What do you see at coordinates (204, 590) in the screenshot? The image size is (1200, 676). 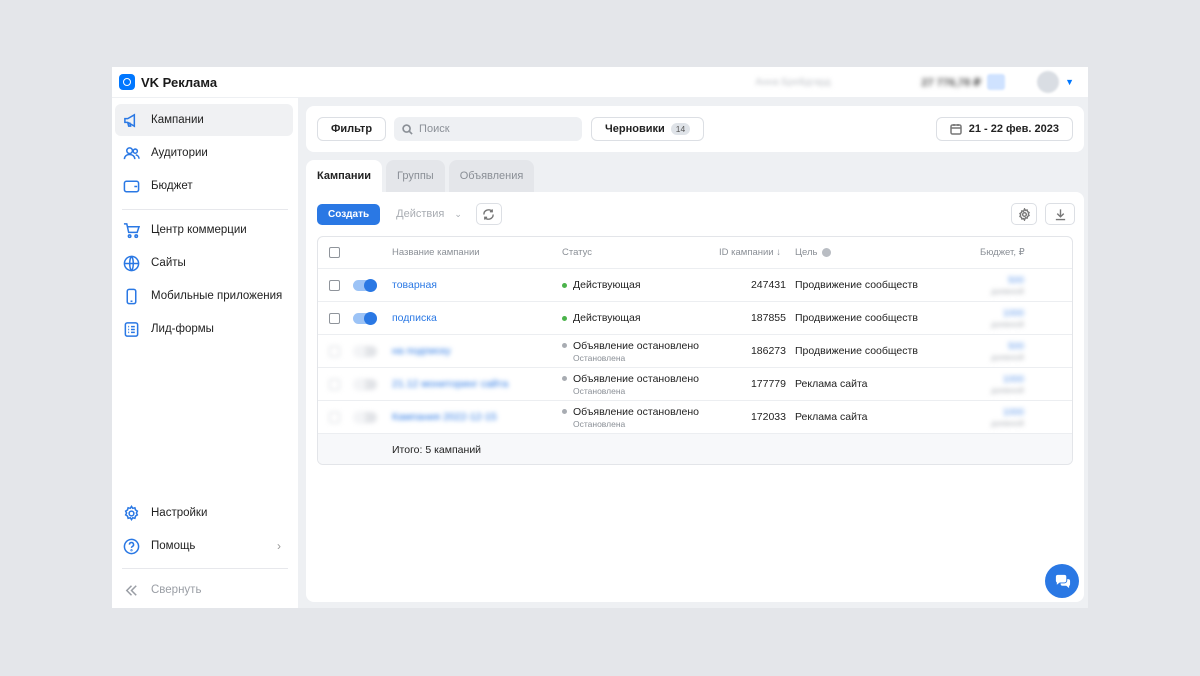 I see `sidebar-collapse-button: Свернуть` at bounding box center [204, 590].